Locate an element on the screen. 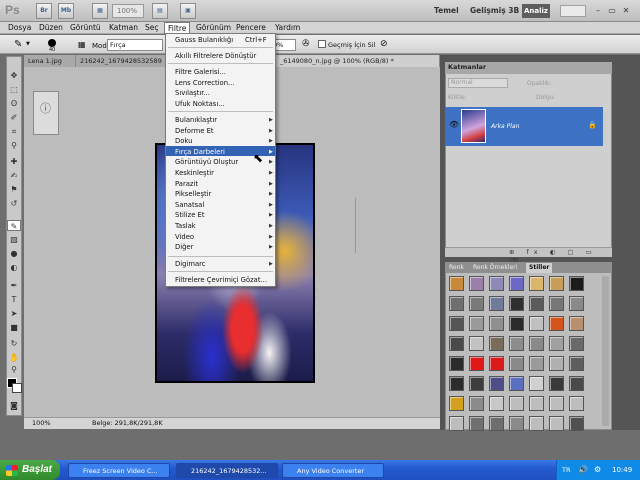 The image size is (640, 480). menu-item-sub-8: Sanatsal is located at coordinates (189, 205).